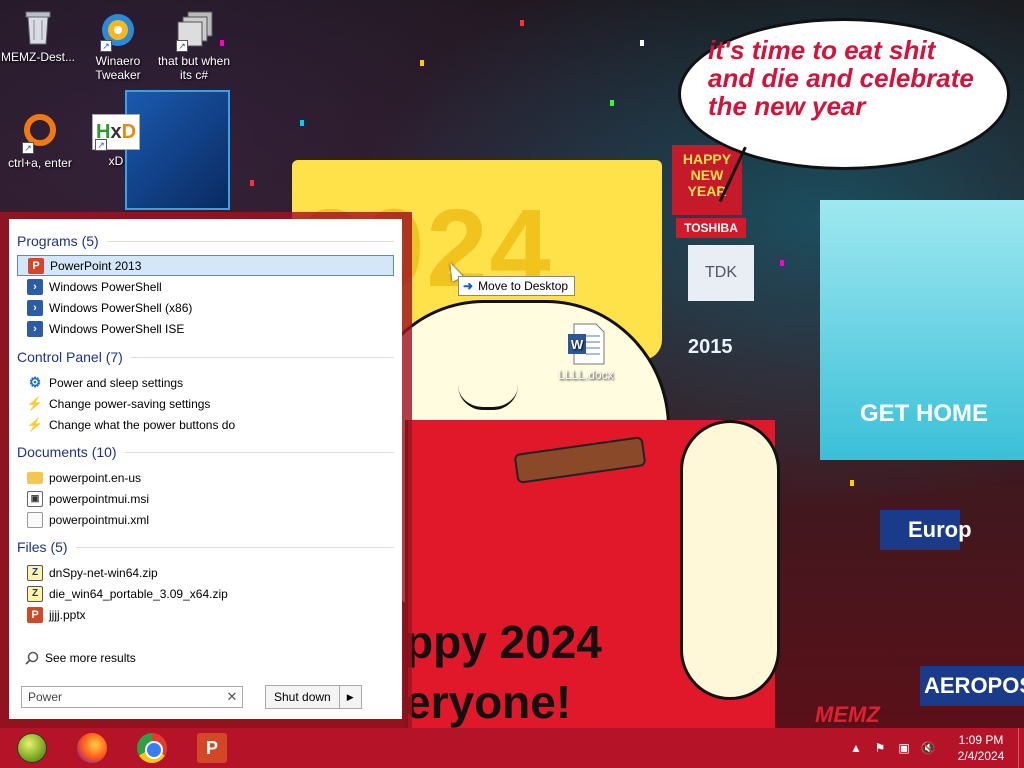 The height and width of the screenshot is (768, 1024). Describe the element at coordinates (205, 452) in the screenshot. I see `group-header: Documents (10)` at that location.